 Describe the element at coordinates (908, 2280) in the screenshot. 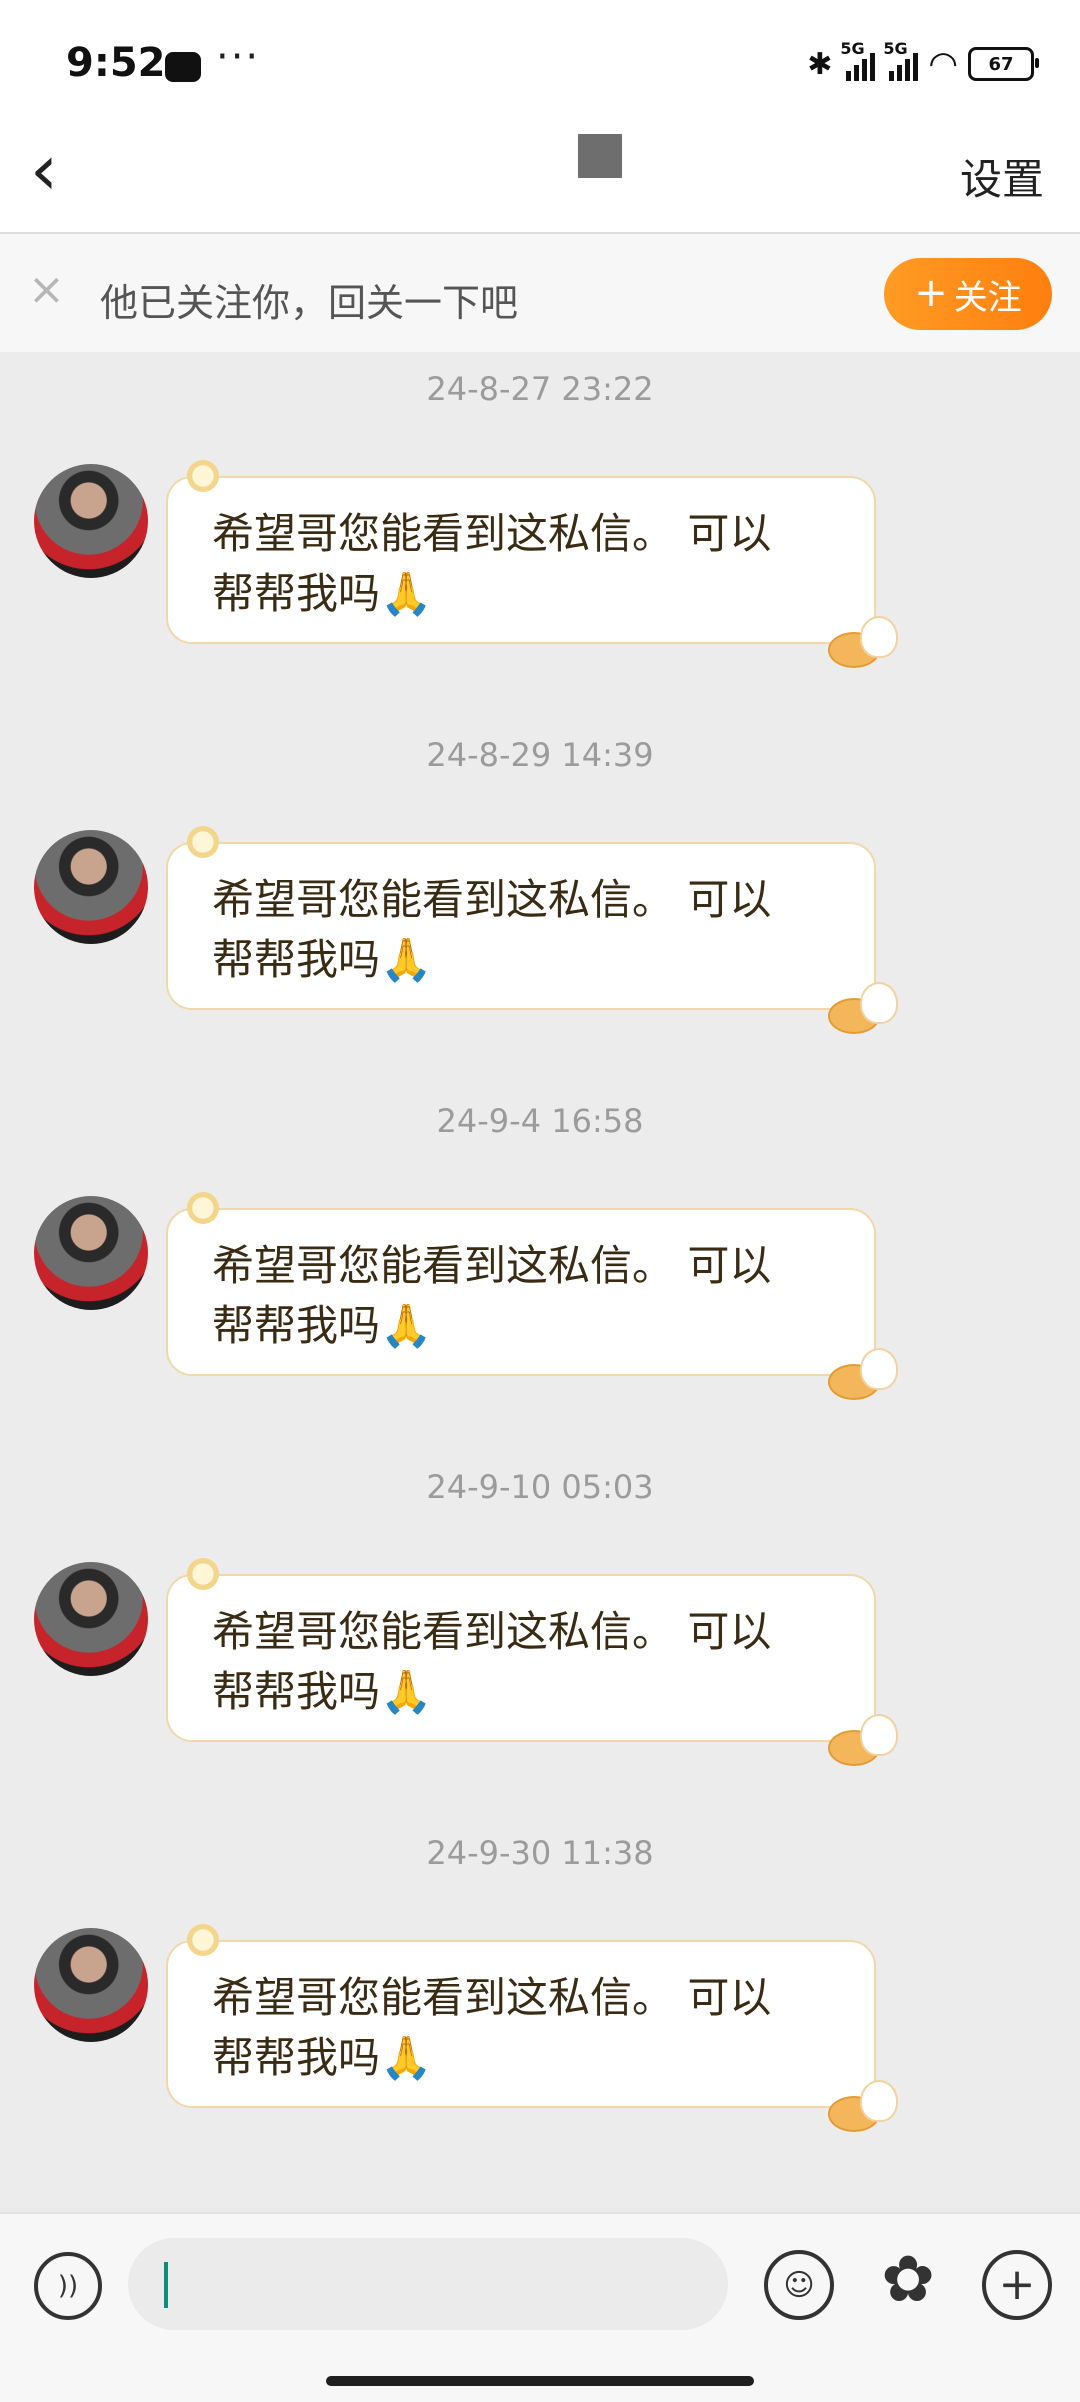

I see `sticker-icon: ✿` at that location.